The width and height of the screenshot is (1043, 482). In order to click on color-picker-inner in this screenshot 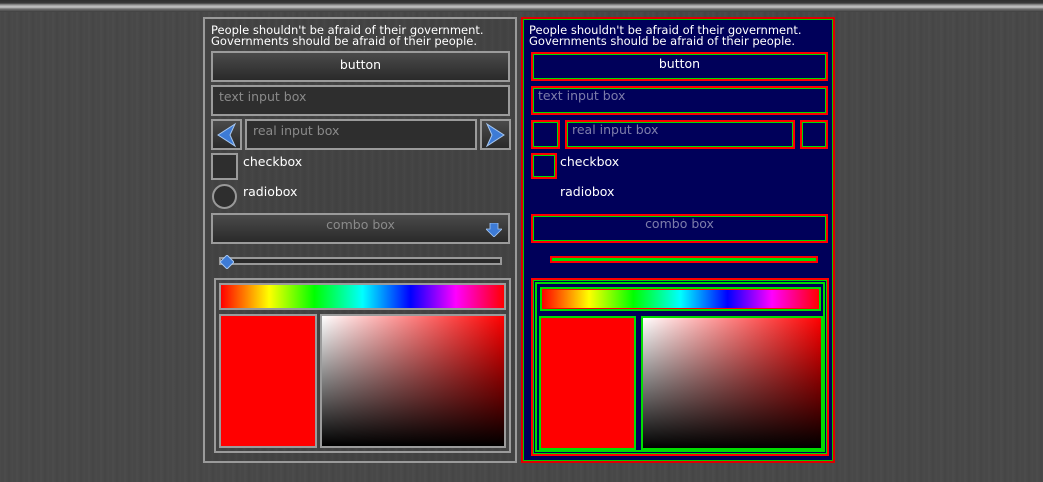, I will do `click(680, 367)`.